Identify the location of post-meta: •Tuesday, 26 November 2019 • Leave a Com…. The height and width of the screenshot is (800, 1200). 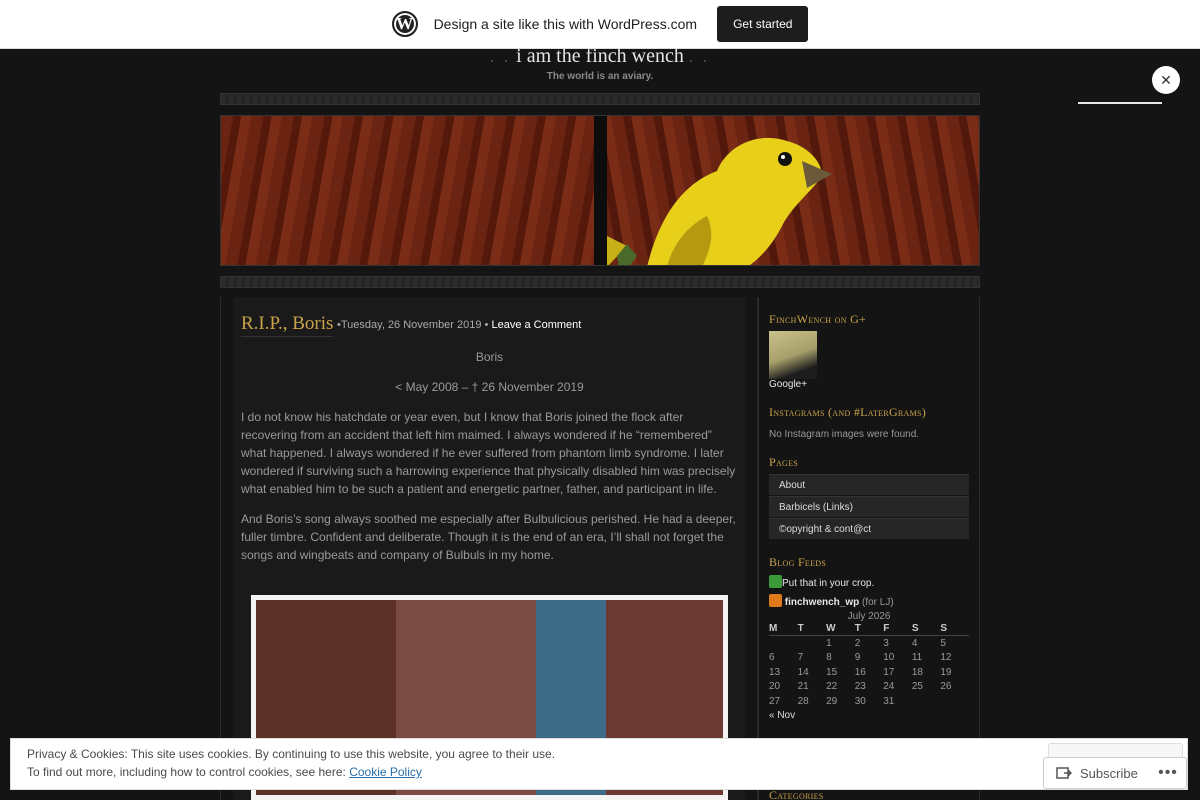
(459, 325).